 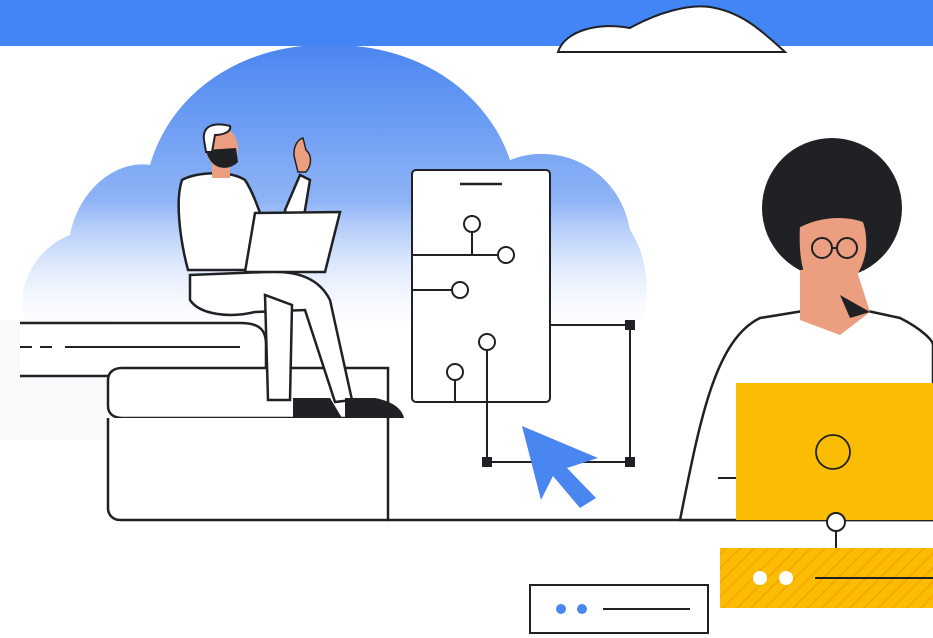 I want to click on device-panel, so click(x=481, y=286).